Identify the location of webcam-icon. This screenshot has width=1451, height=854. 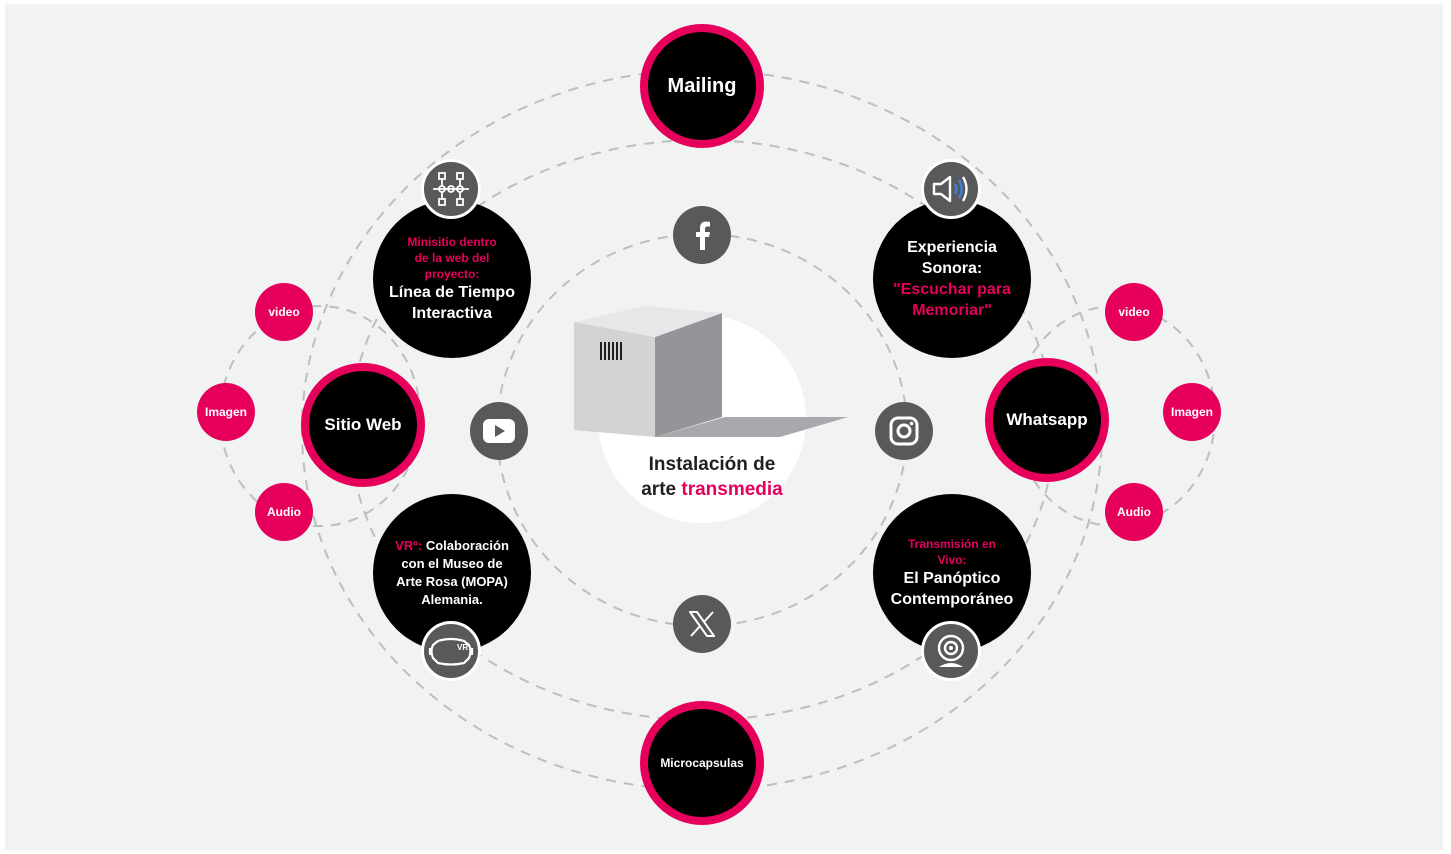
(951, 651).